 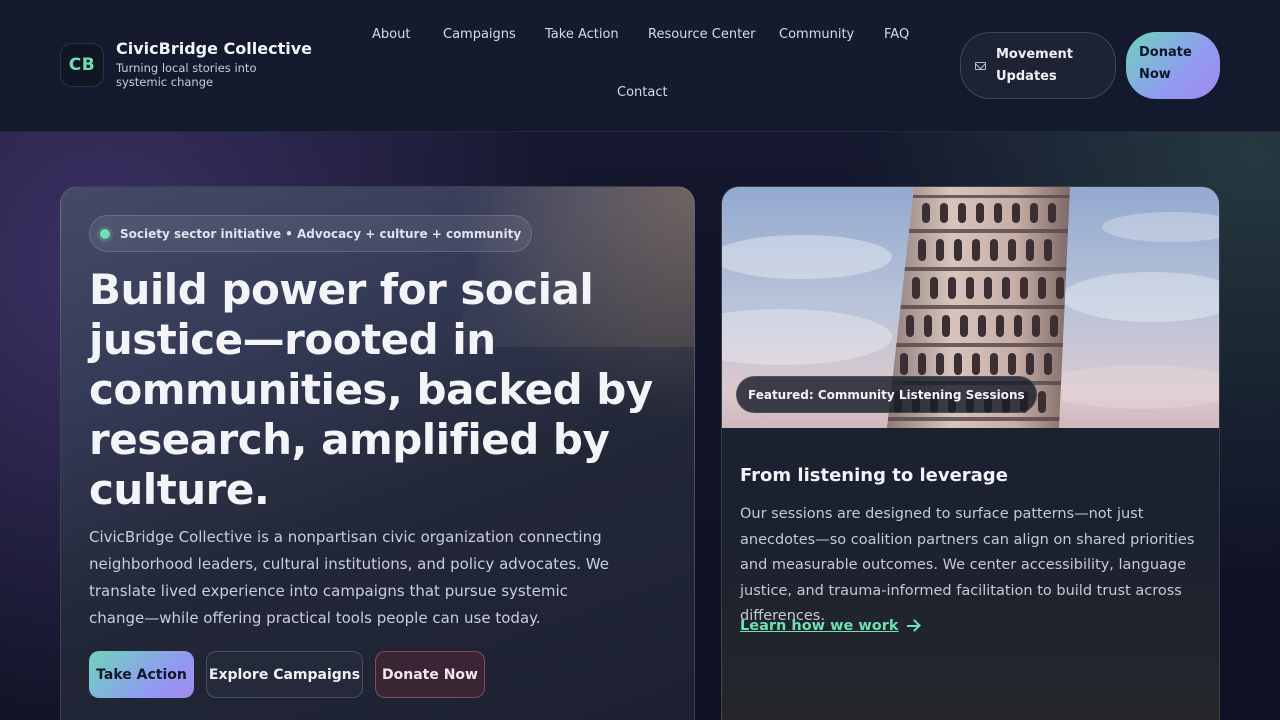 I want to click on nav-take-action: Take Action, so click(x=582, y=34).